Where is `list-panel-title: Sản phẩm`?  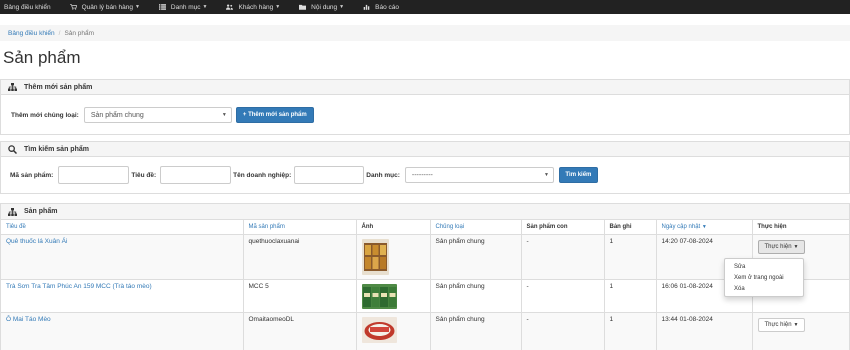 list-panel-title: Sản phẩm is located at coordinates (41, 211).